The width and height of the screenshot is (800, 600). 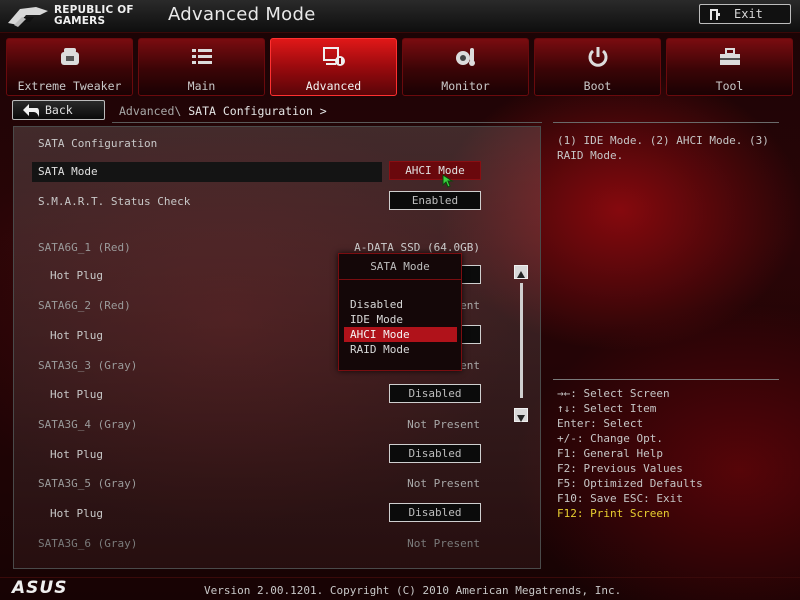 I want to click on tweaker-icon, so click(x=69, y=56).